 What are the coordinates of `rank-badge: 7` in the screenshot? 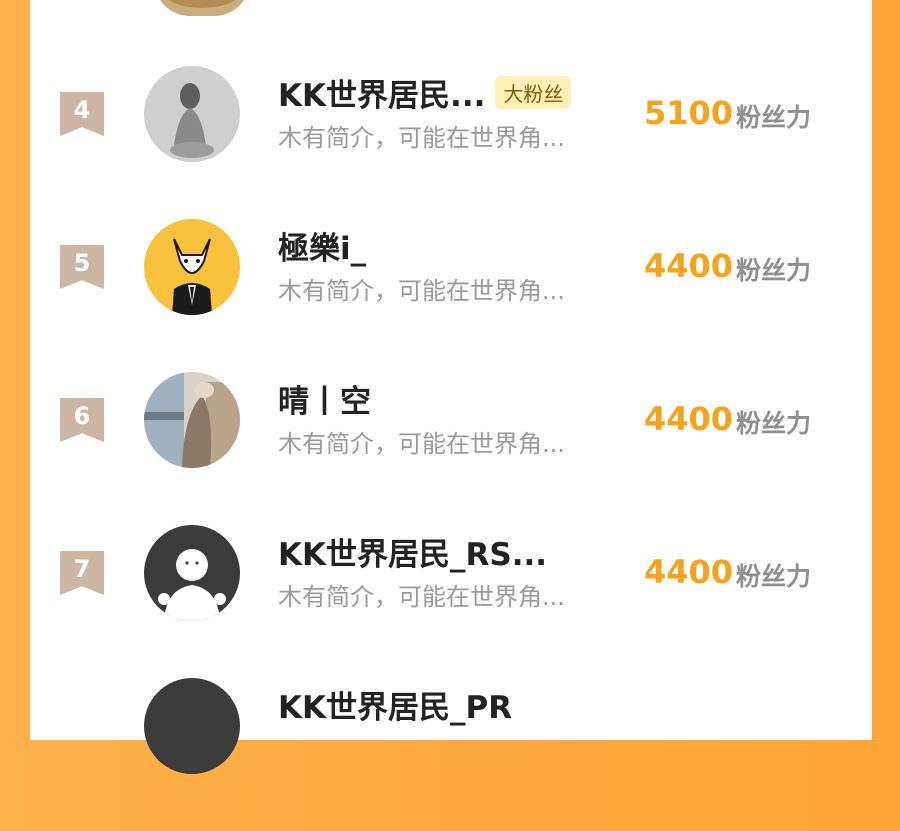 It's located at (82, 573).